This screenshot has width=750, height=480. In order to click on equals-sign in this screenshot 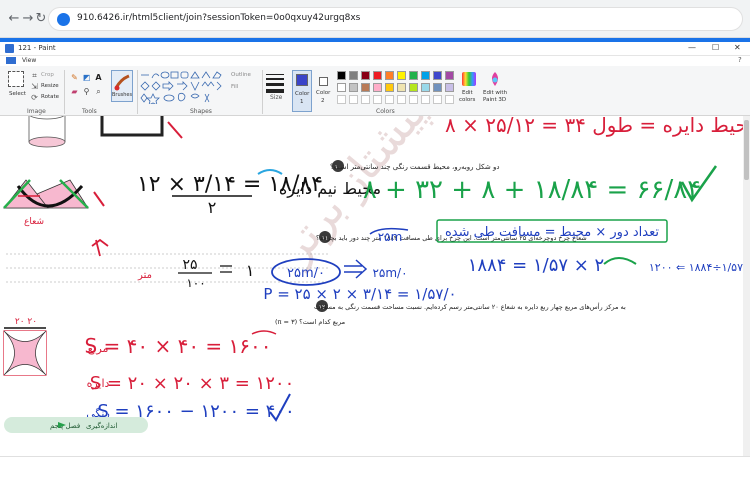, I will do `click(226, 269)`.